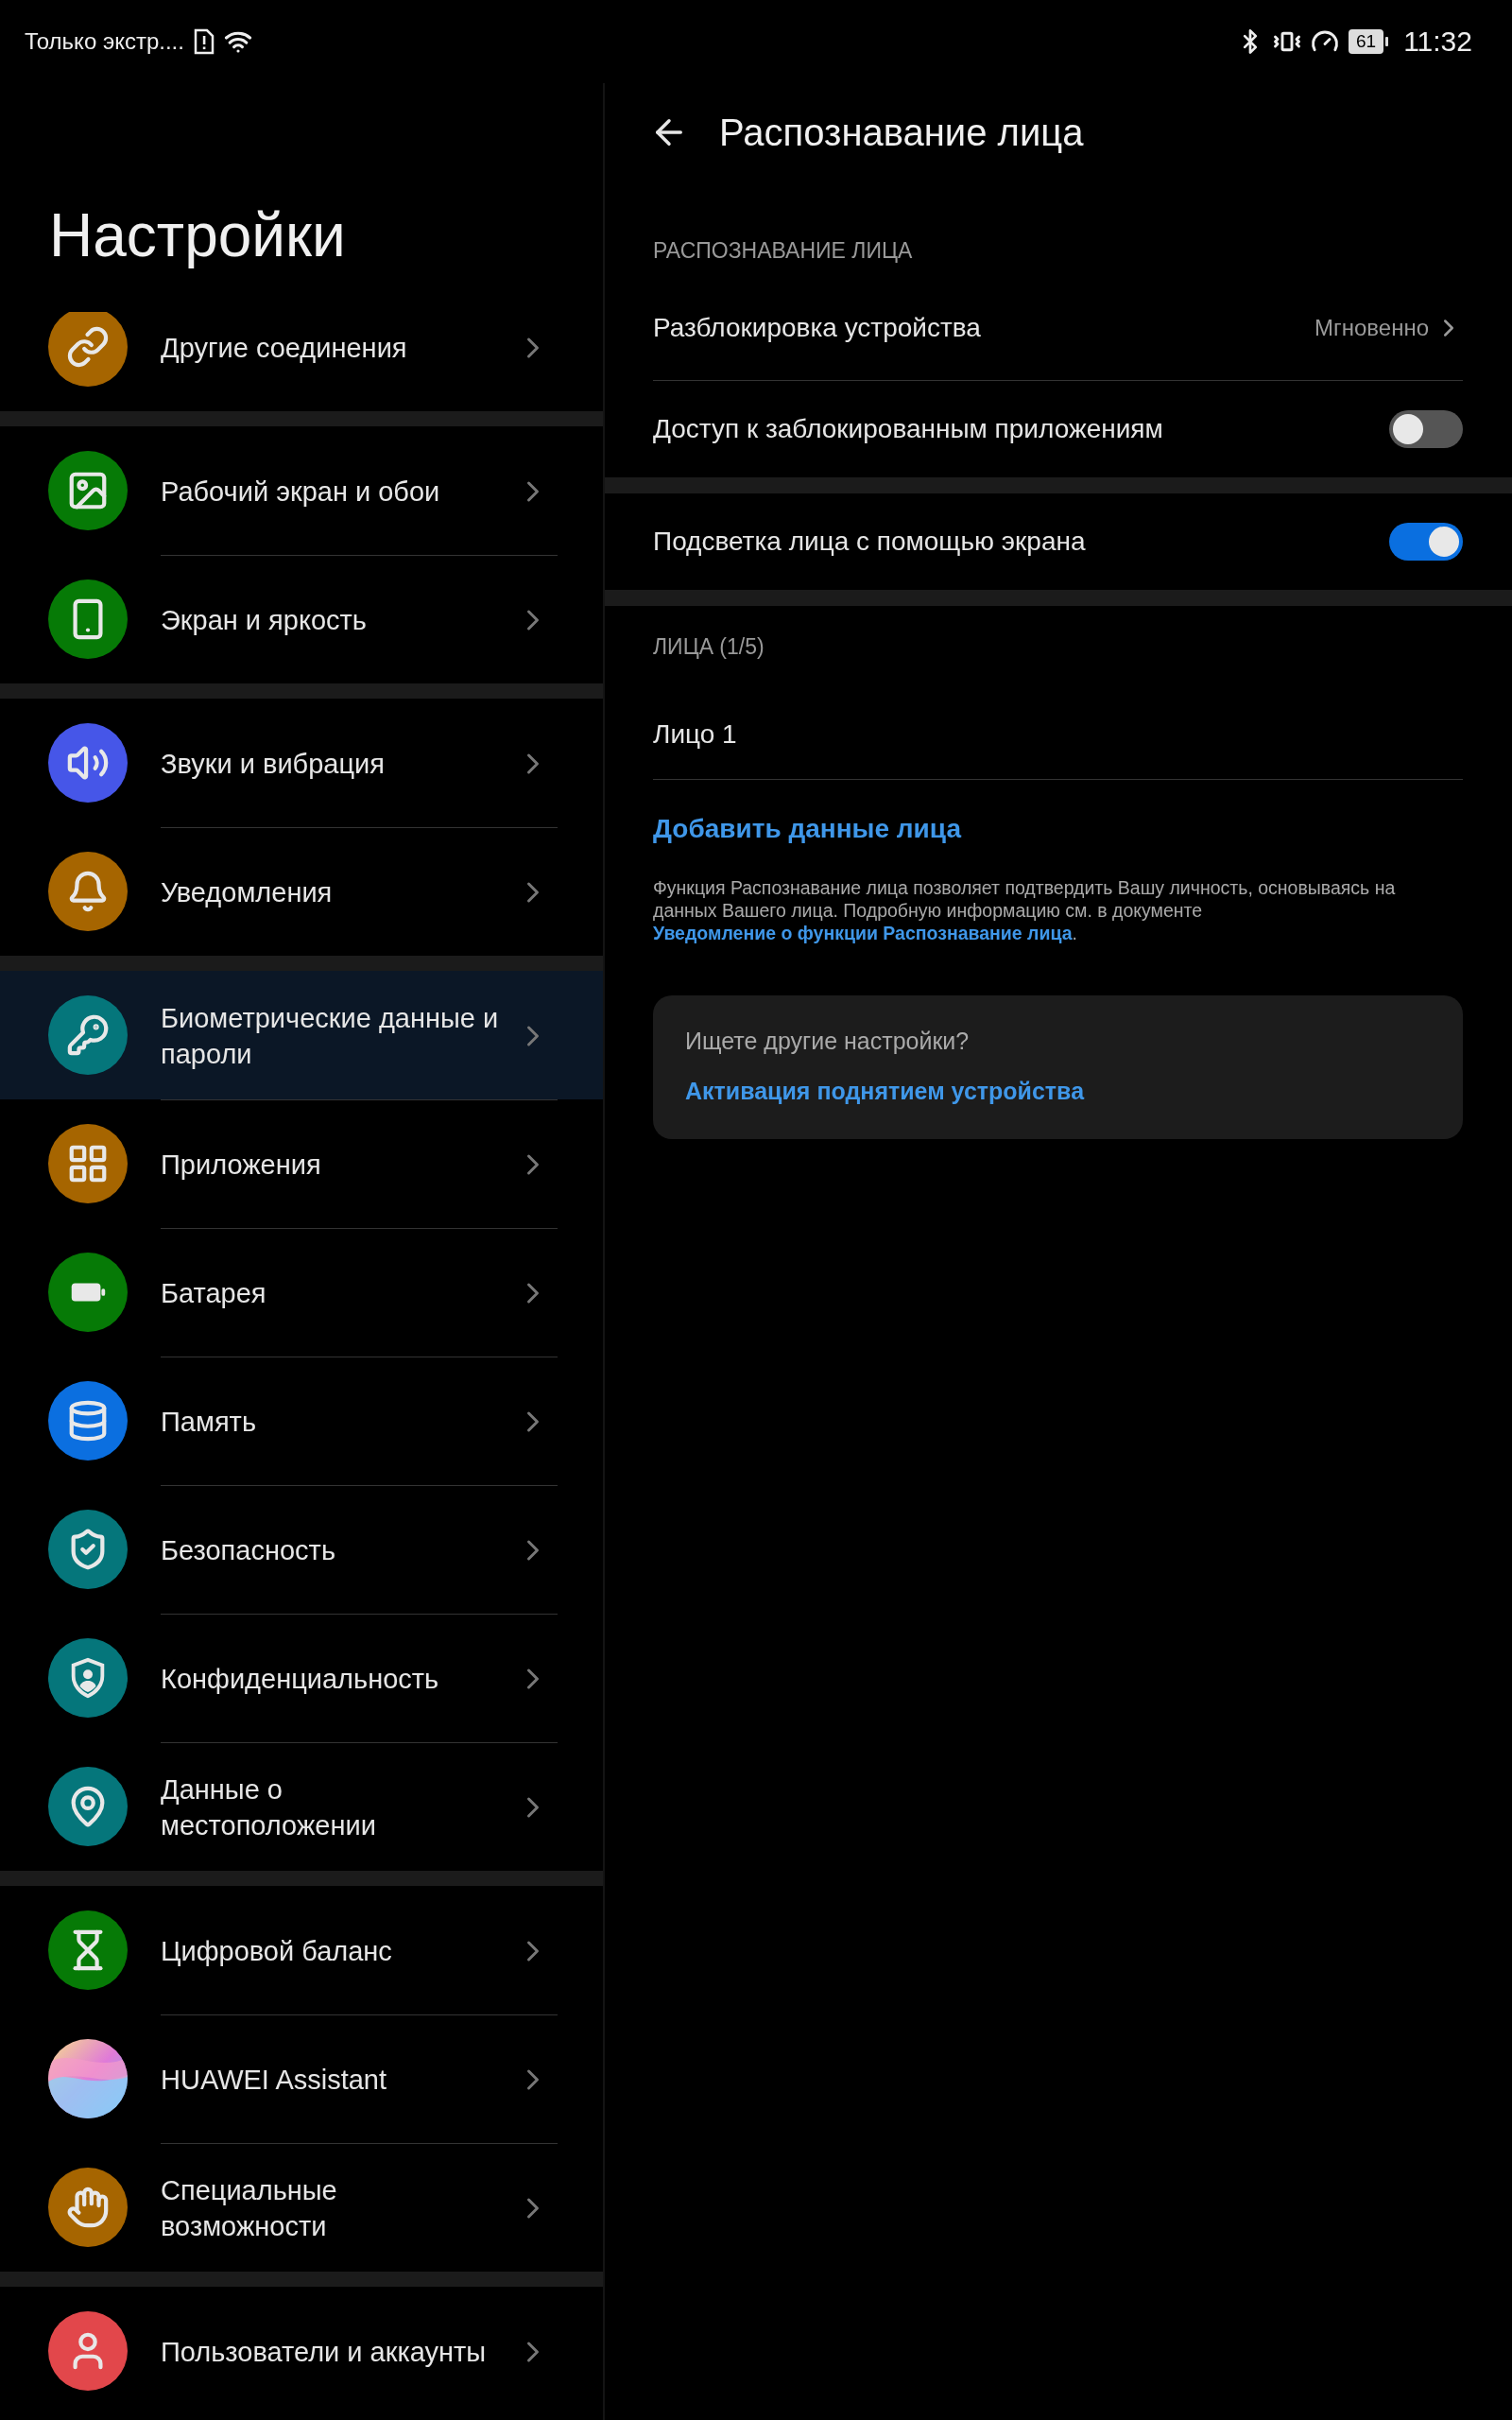  What do you see at coordinates (204, 41) in the screenshot?
I see `sim-alert-icon` at bounding box center [204, 41].